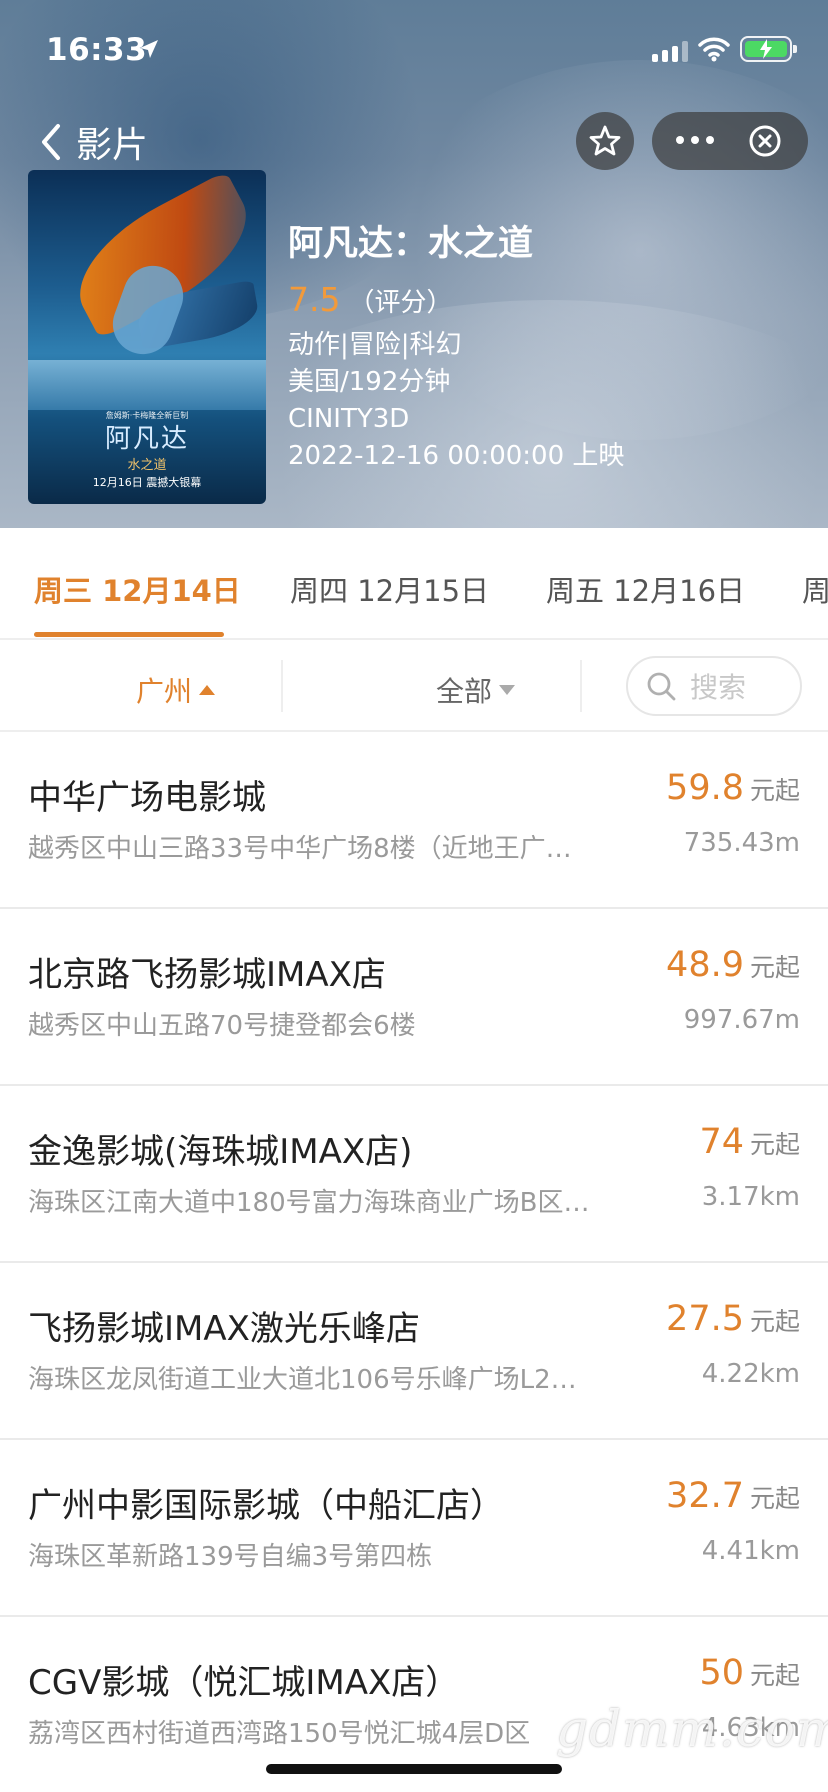  Describe the element at coordinates (207, 975) in the screenshot. I see `cinema-name: 北京路飞扬影城IMAX店` at that location.